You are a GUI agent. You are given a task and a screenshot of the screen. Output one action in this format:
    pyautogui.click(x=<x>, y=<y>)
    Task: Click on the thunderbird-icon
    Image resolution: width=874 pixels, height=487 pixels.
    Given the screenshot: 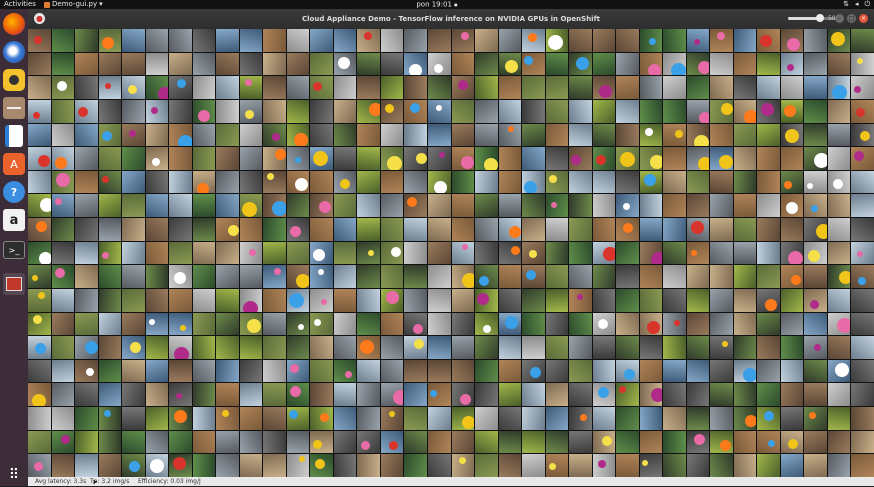 What is the action you would take?
    pyautogui.click(x=14, y=52)
    